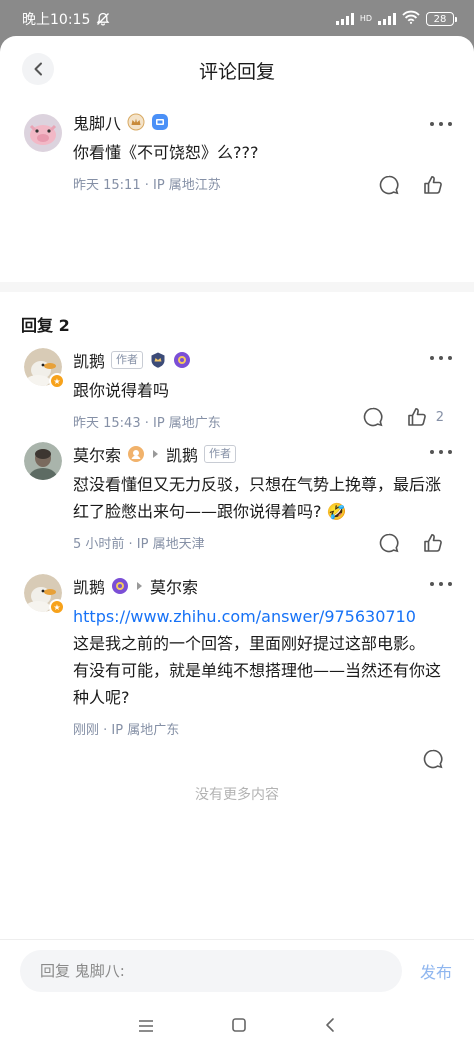  I want to click on battery-indicator: 28, so click(441, 19).